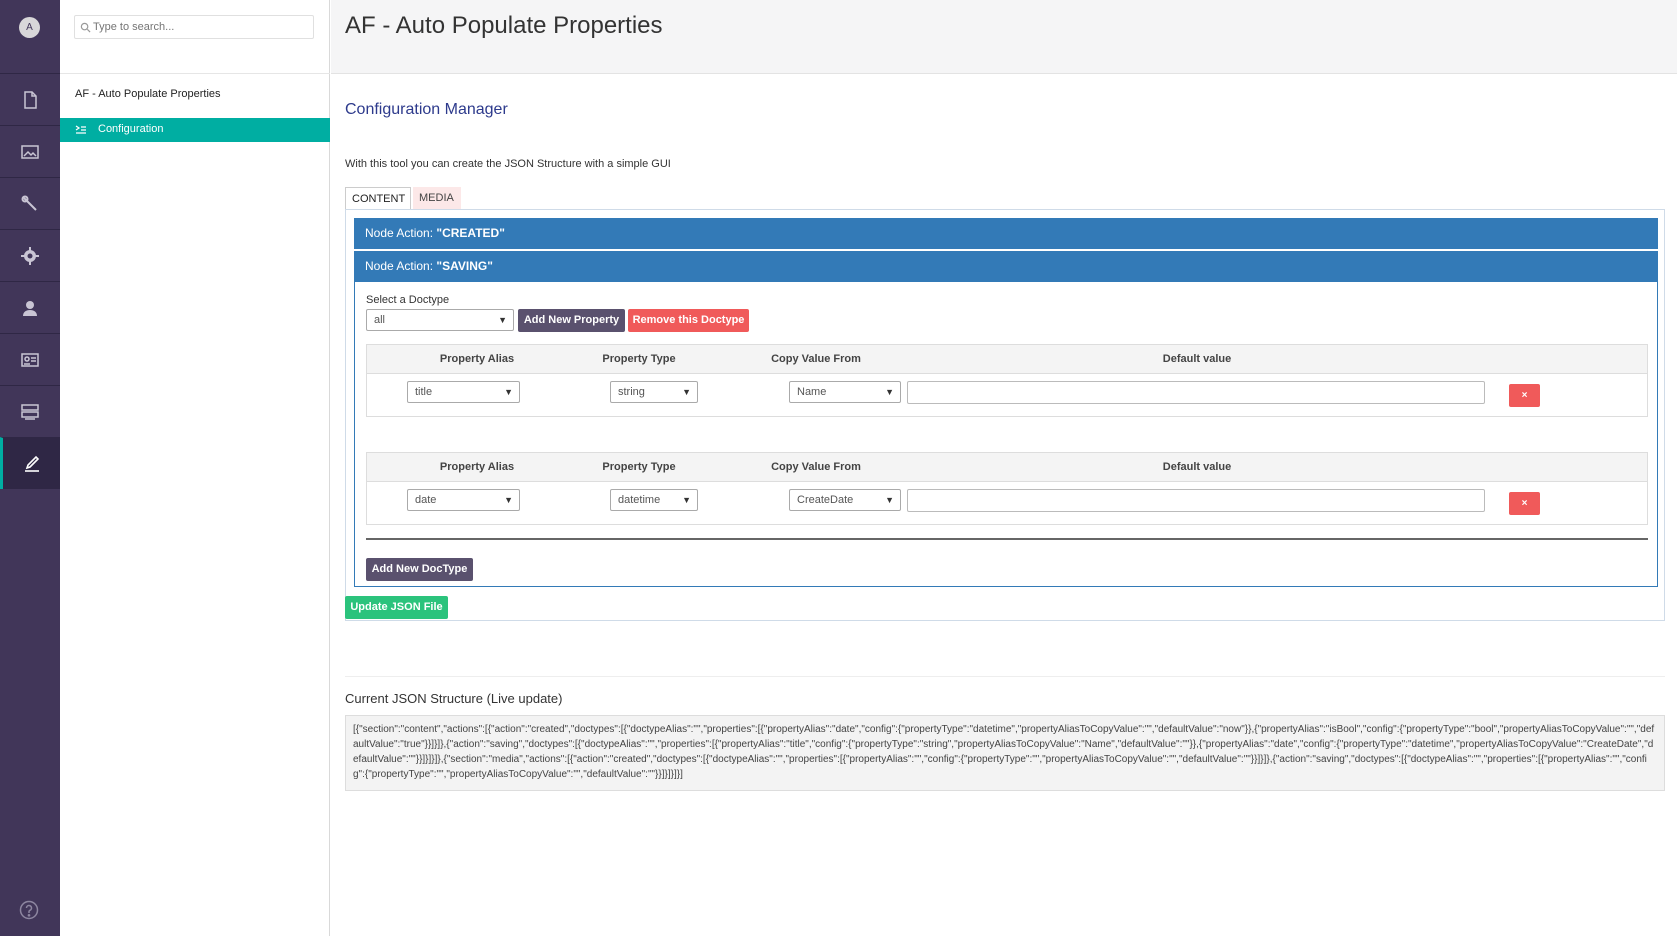 This screenshot has height=936, width=1677. I want to click on search-icon, so click(85, 27).